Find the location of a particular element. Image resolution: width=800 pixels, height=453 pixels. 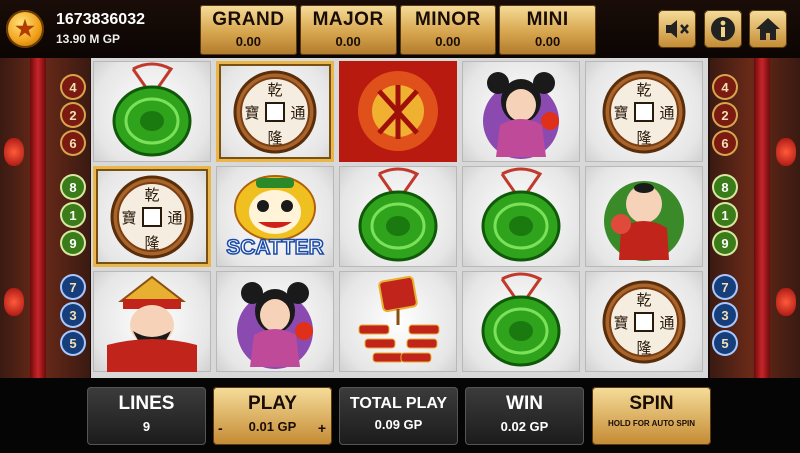

girl-symbol-icon is located at coordinates (275, 324).